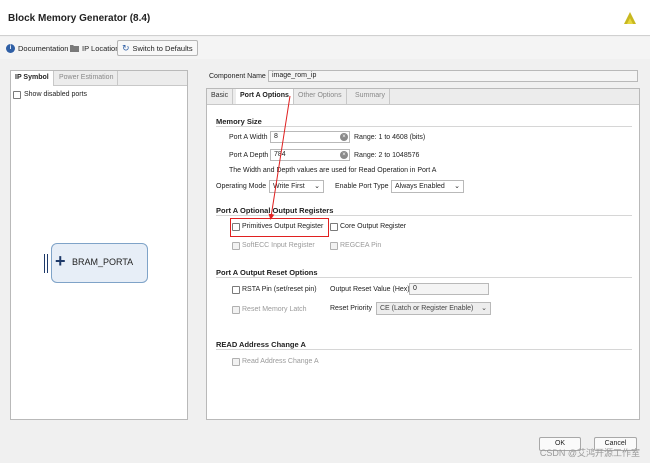  I want to click on reset-memory-latch-label: Reset Memory Latch, so click(274, 309).